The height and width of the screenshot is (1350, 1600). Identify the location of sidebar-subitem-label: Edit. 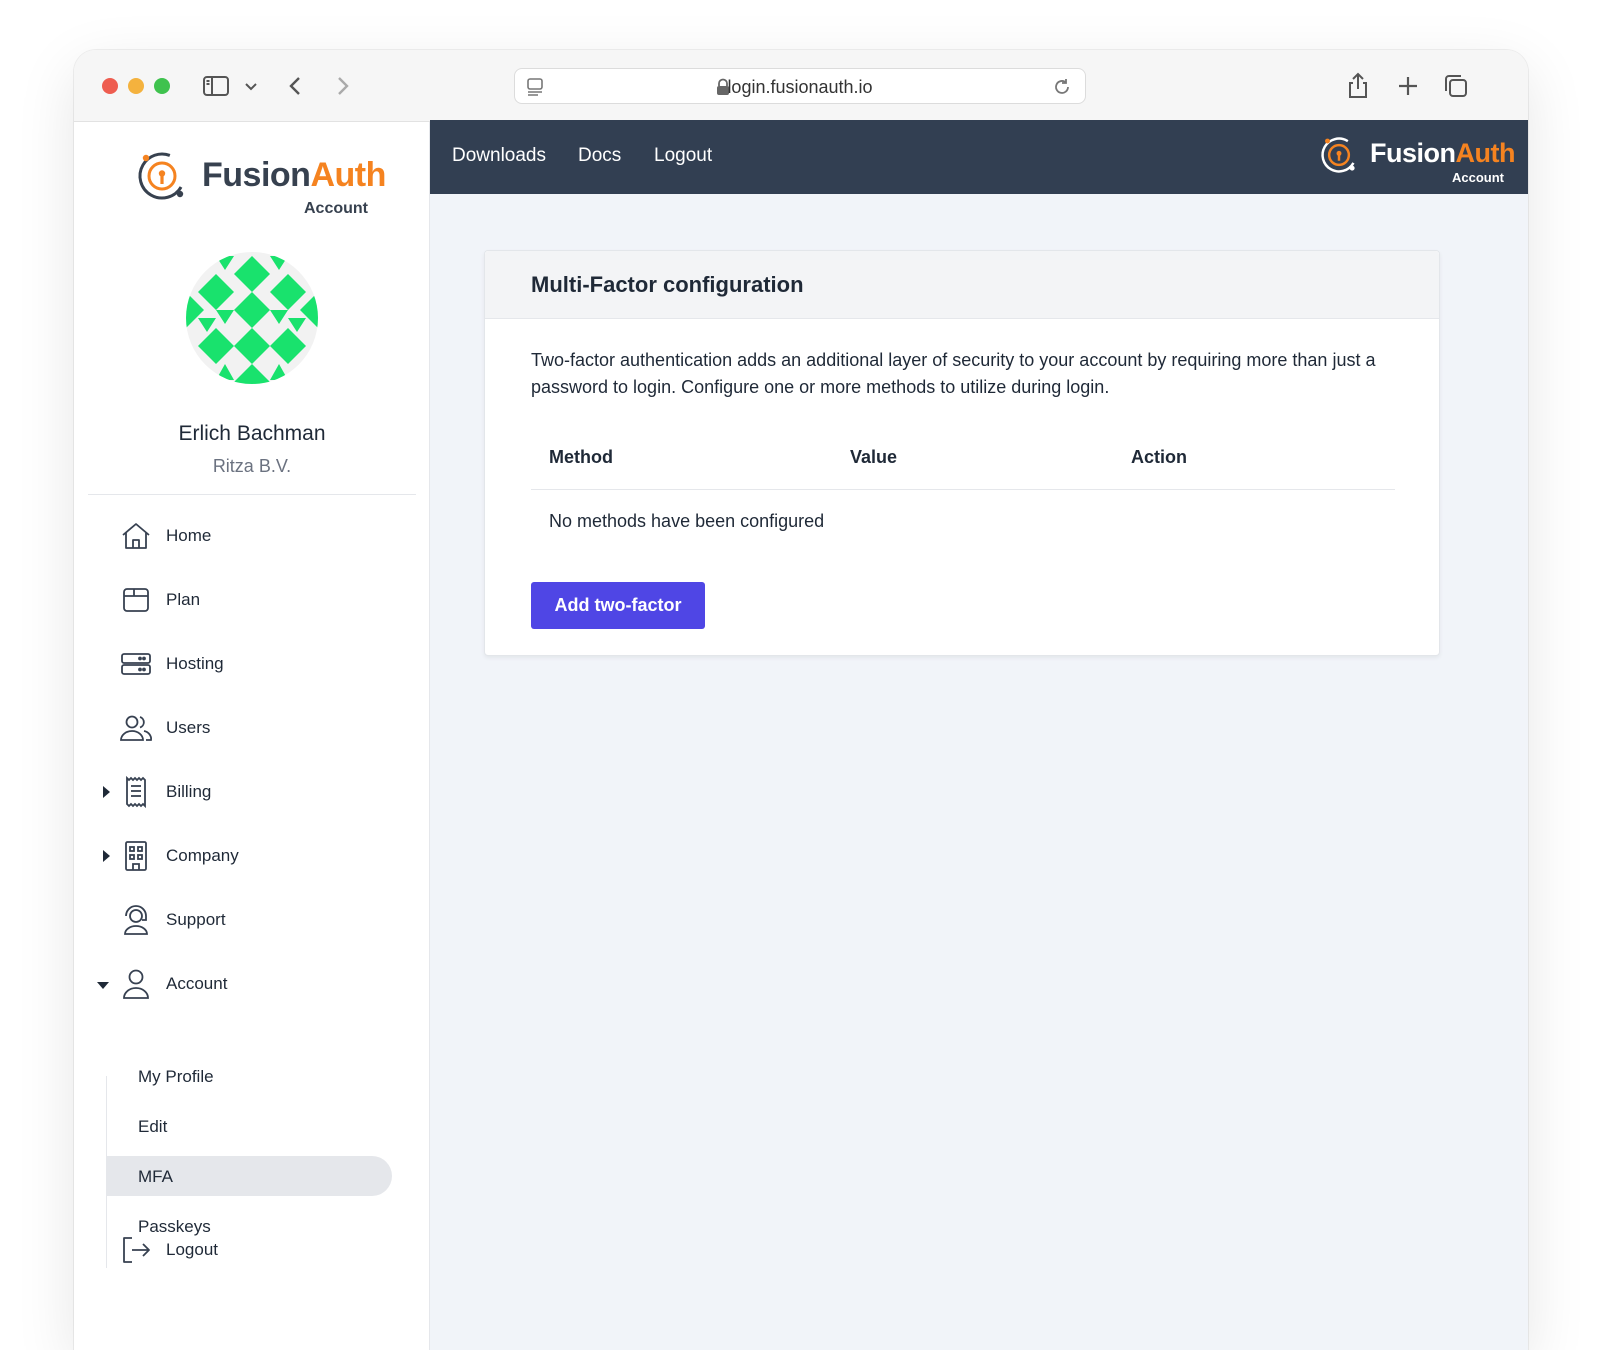
(153, 1126).